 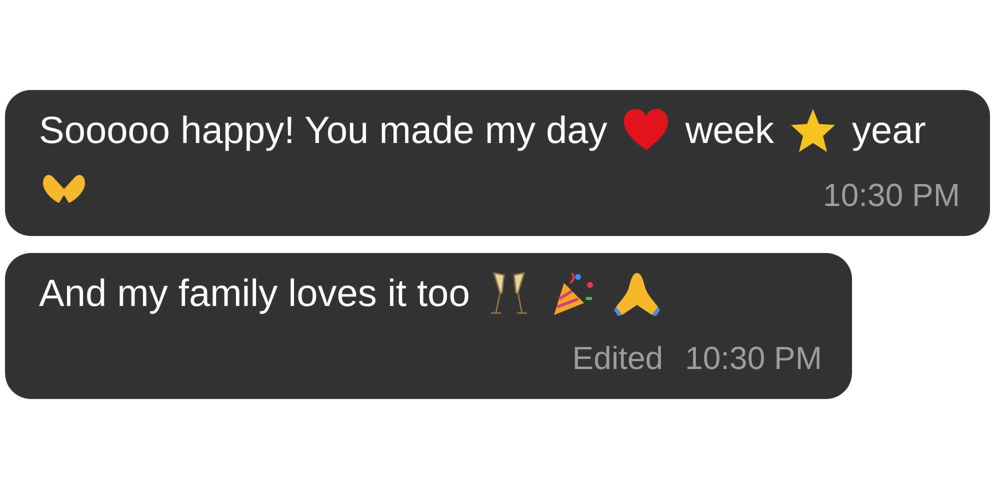 What do you see at coordinates (889, 131) in the screenshot?
I see `message-text: year` at bounding box center [889, 131].